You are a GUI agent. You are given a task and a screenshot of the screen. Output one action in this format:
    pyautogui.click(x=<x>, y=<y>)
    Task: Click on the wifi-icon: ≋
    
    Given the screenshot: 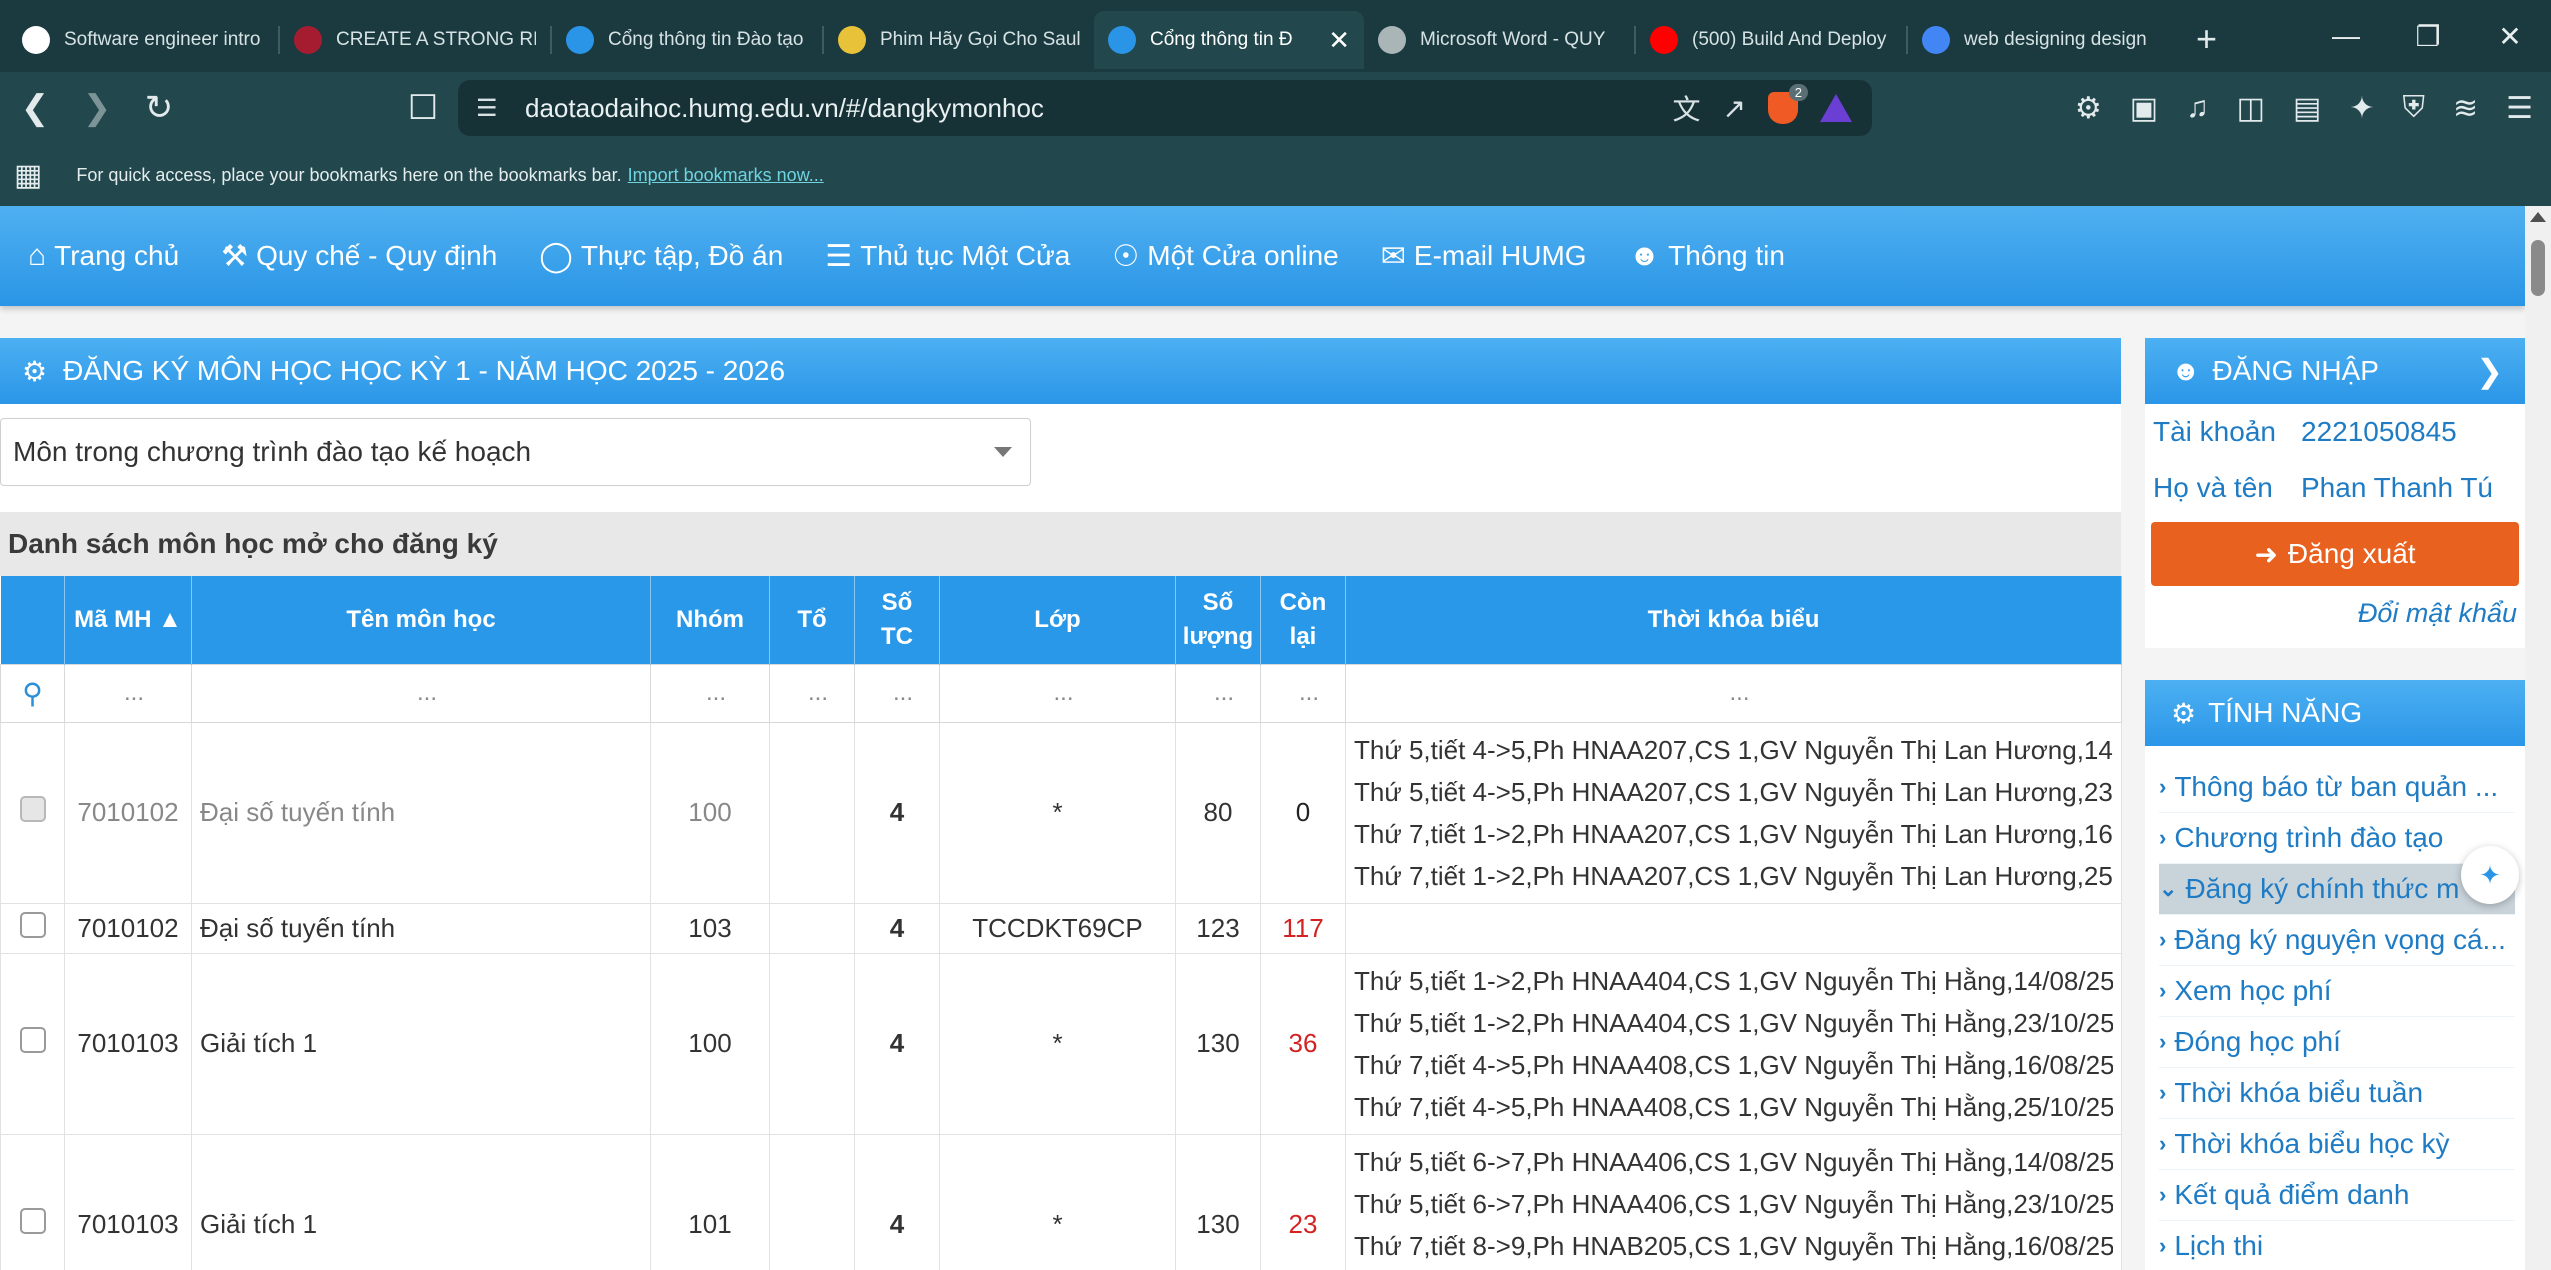 What is the action you would take?
    pyautogui.click(x=2465, y=108)
    